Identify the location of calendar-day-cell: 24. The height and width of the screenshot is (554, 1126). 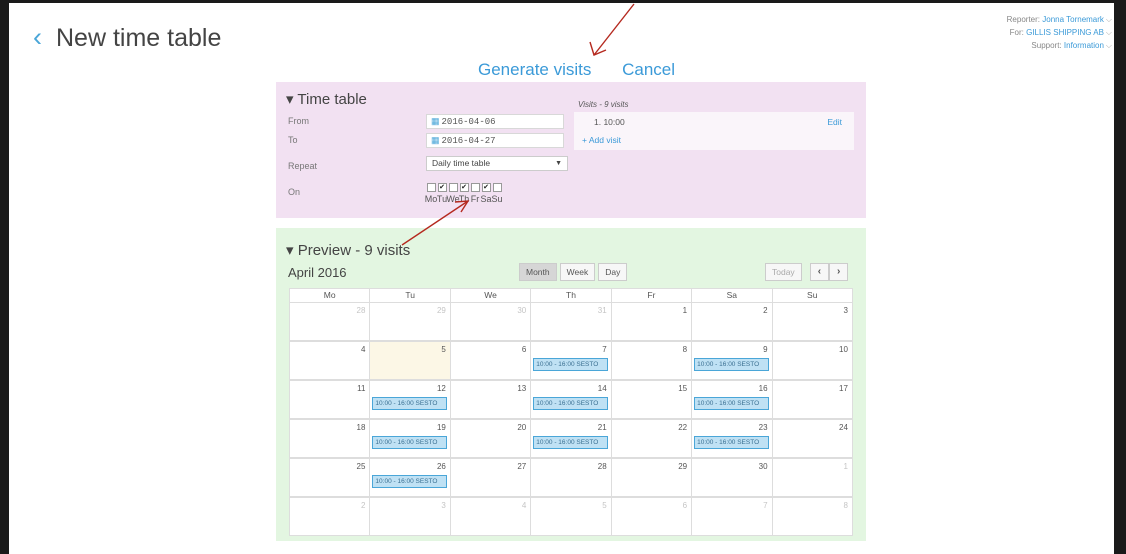
(811, 438).